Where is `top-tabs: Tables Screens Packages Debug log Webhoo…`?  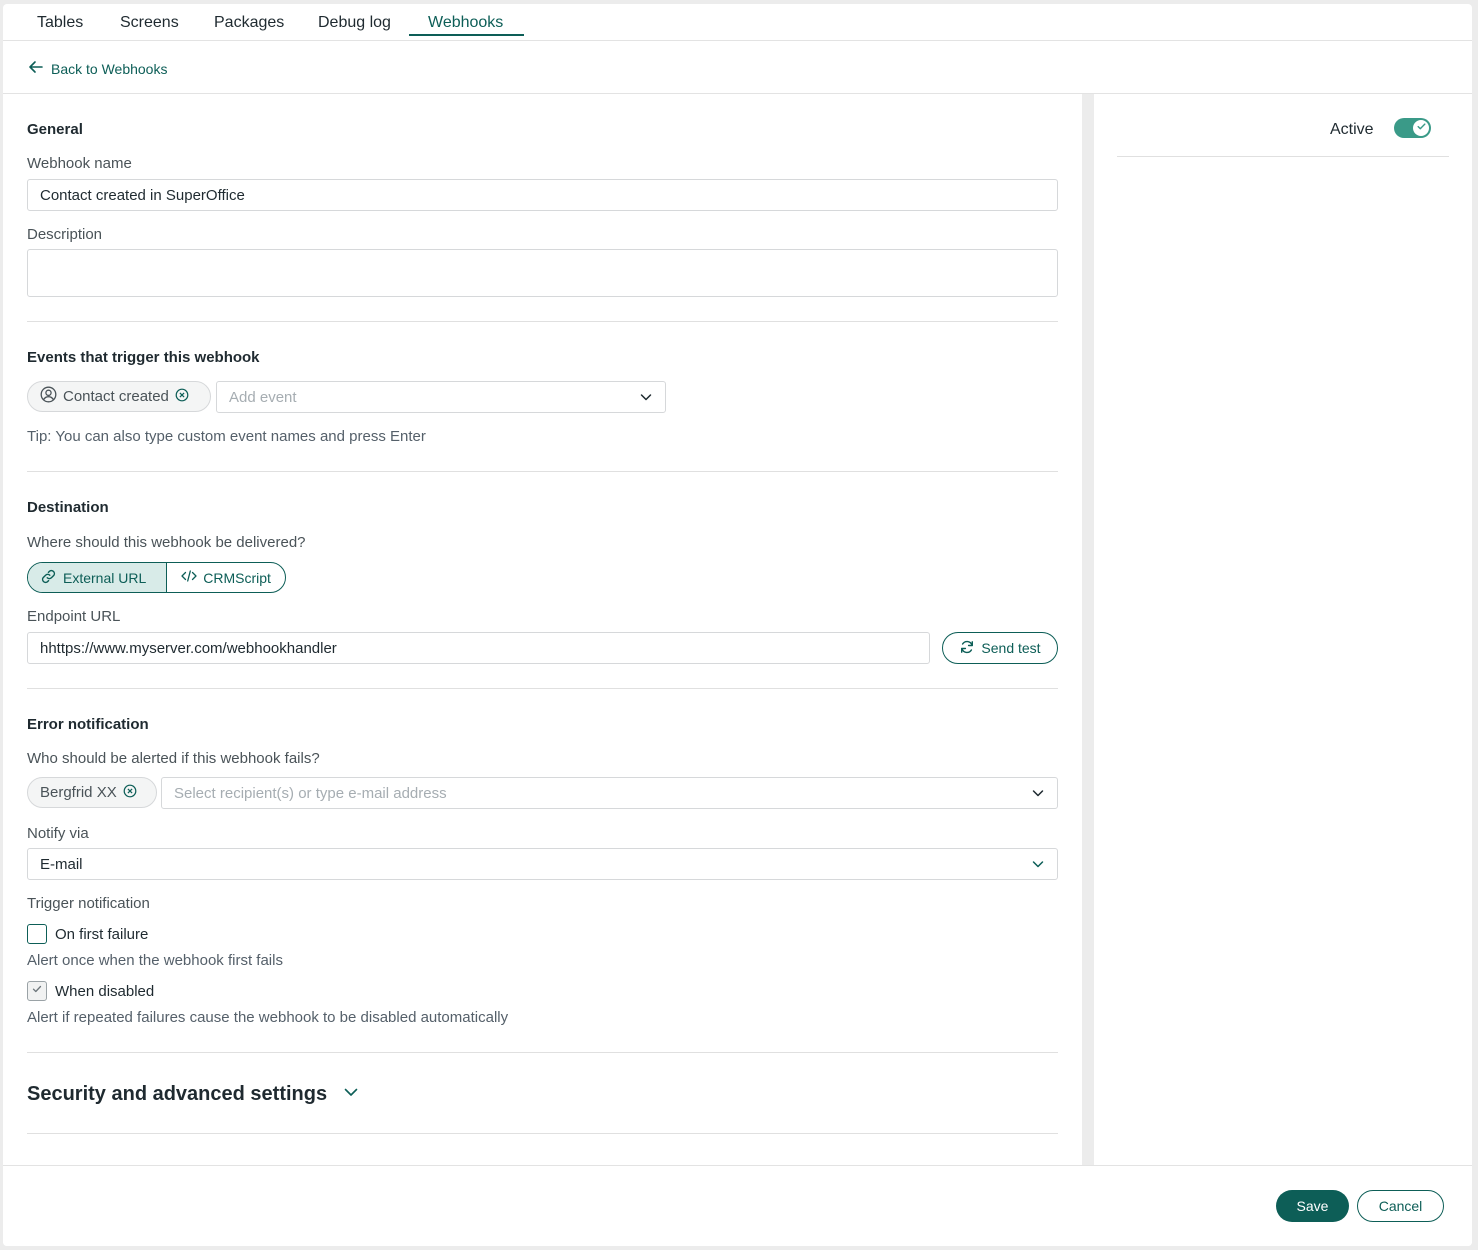 top-tabs: Tables Screens Packages Debug log Webhoo… is located at coordinates (737, 22).